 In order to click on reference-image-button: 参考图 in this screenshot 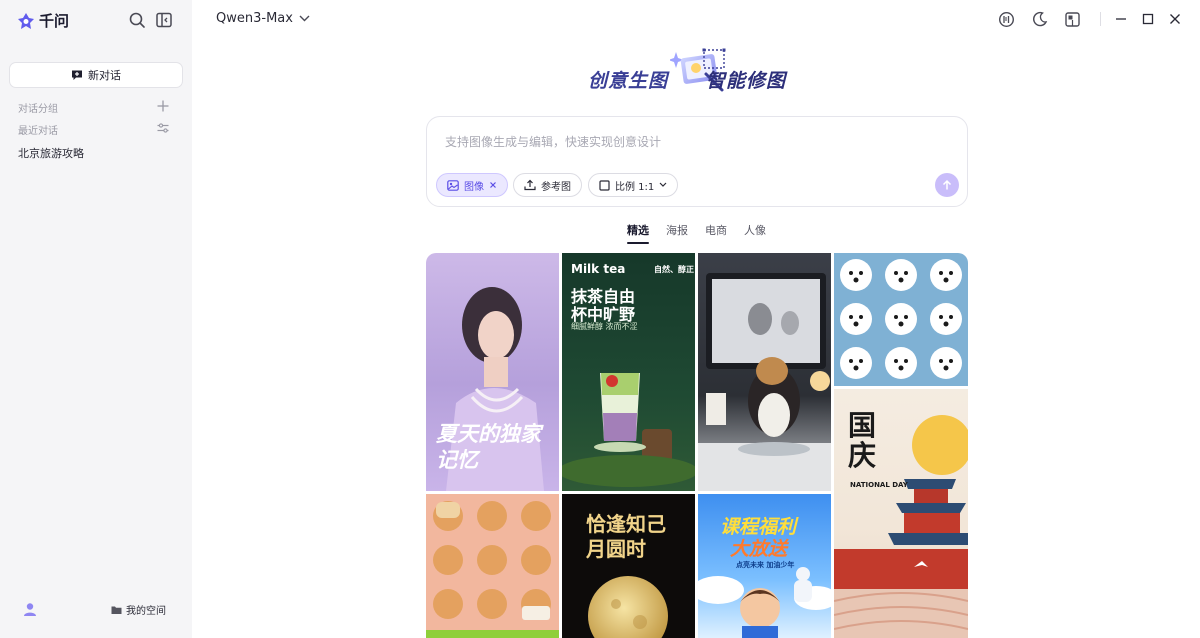, I will do `click(547, 185)`.